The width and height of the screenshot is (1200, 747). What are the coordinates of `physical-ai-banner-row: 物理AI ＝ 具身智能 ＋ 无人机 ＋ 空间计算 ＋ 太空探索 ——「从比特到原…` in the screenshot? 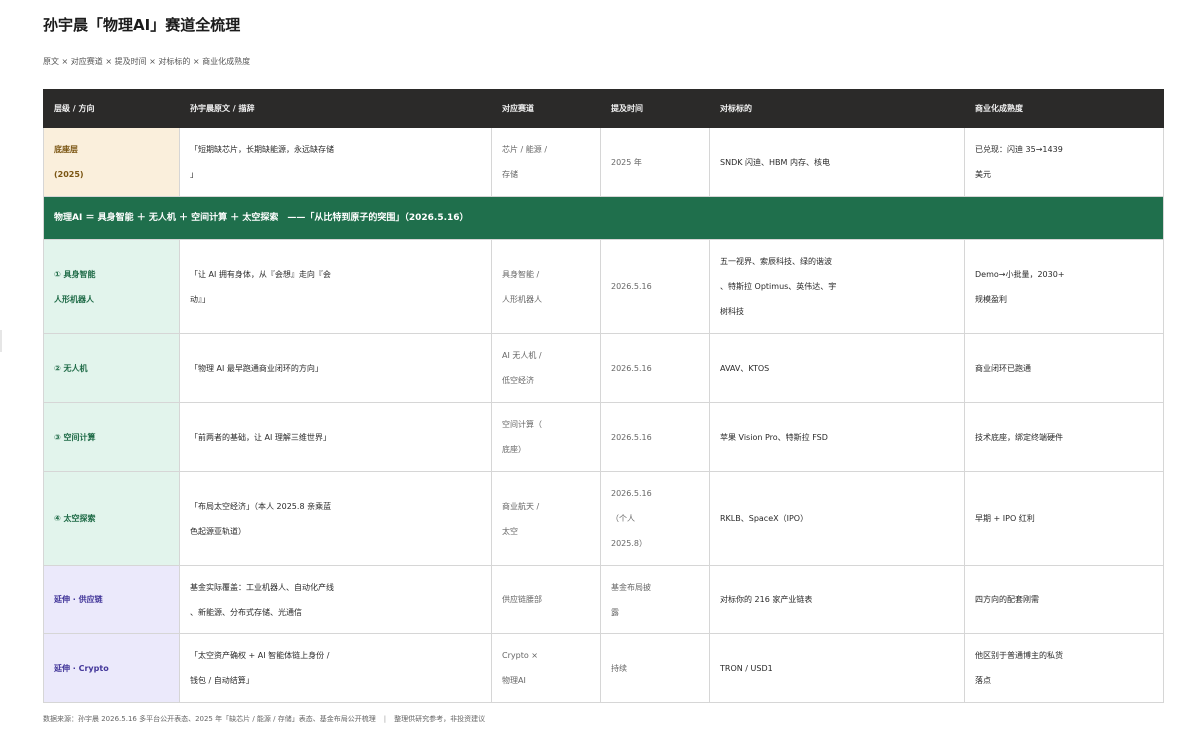 It's located at (603, 218).